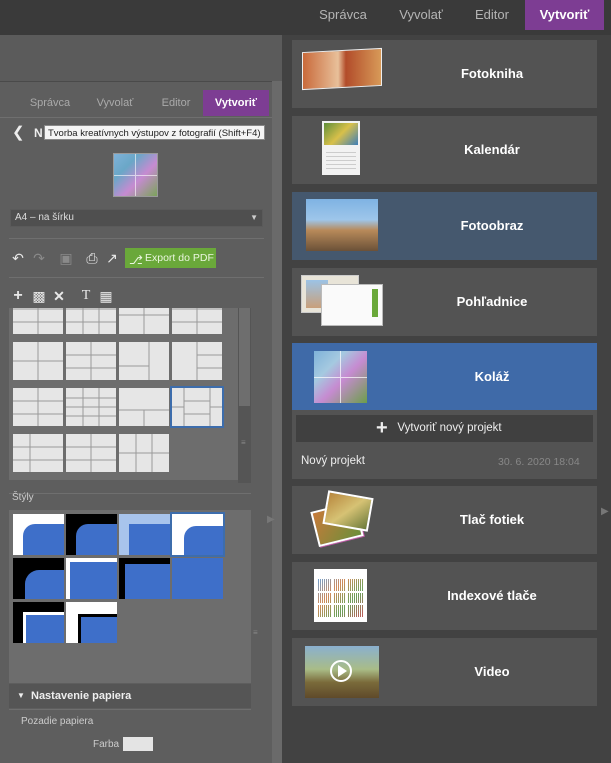 This screenshot has width=611, height=763. I want to click on sidebar-item-fotoobraz: Fotoobraz, so click(444, 226).